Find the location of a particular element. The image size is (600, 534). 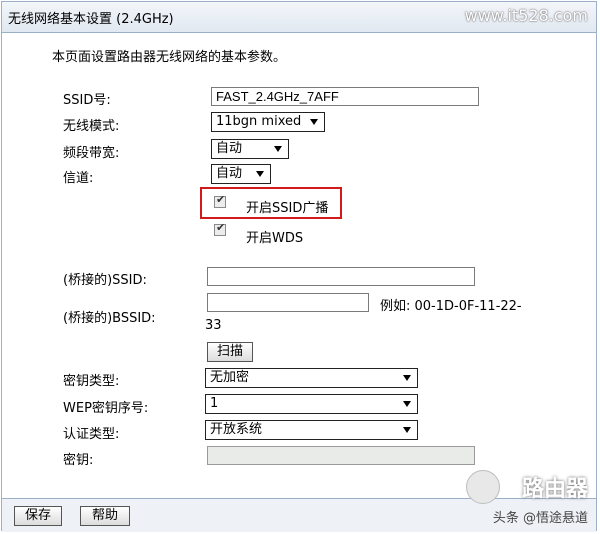

brand-logo: 路由器 is located at coordinates (554, 489).